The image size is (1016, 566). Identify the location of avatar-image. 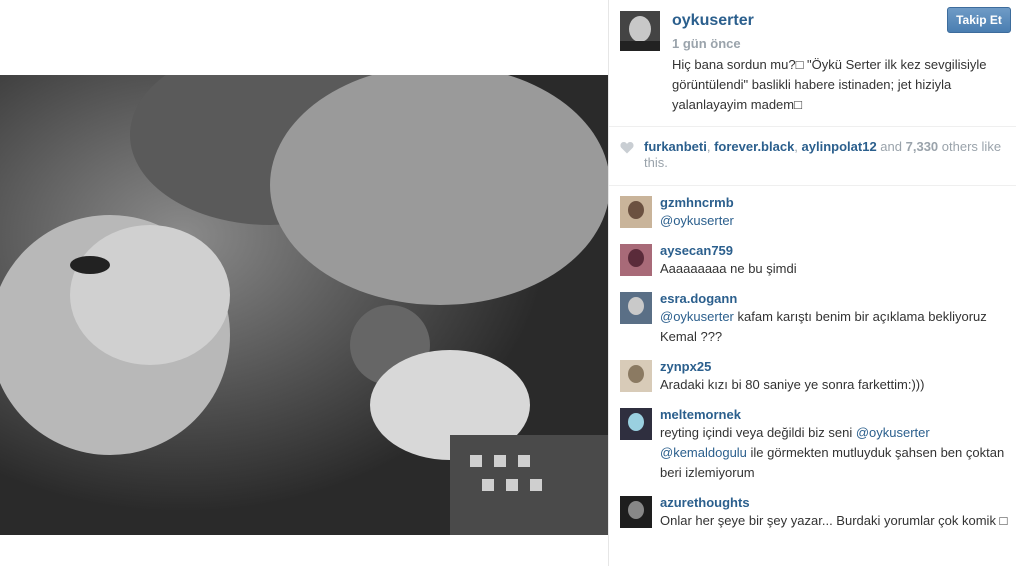
(640, 31).